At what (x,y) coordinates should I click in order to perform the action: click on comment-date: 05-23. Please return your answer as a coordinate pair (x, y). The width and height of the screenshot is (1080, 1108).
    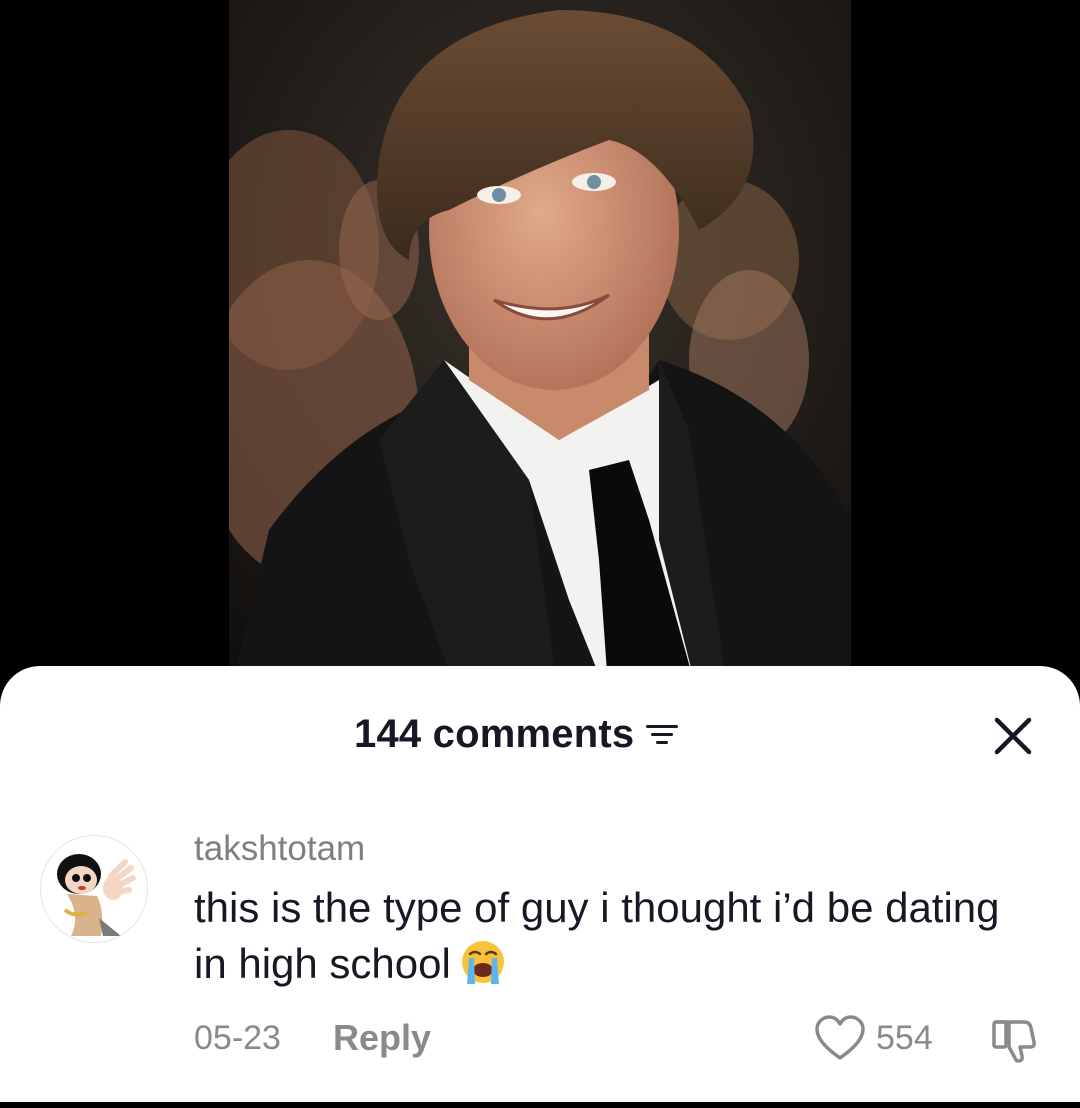
    Looking at the image, I should click on (237, 1037).